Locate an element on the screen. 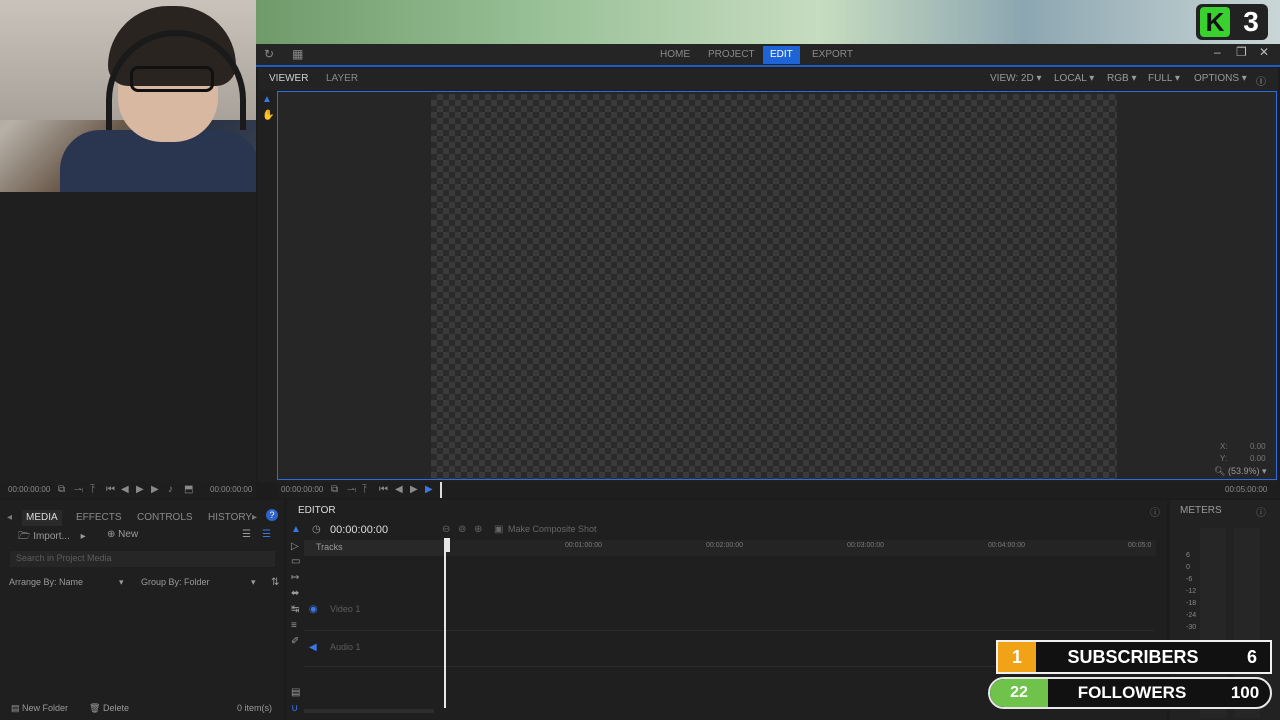 The height and width of the screenshot is (720, 1280). arrange-by-dropdown: Arrange By: Name ▾ is located at coordinates (66, 582).